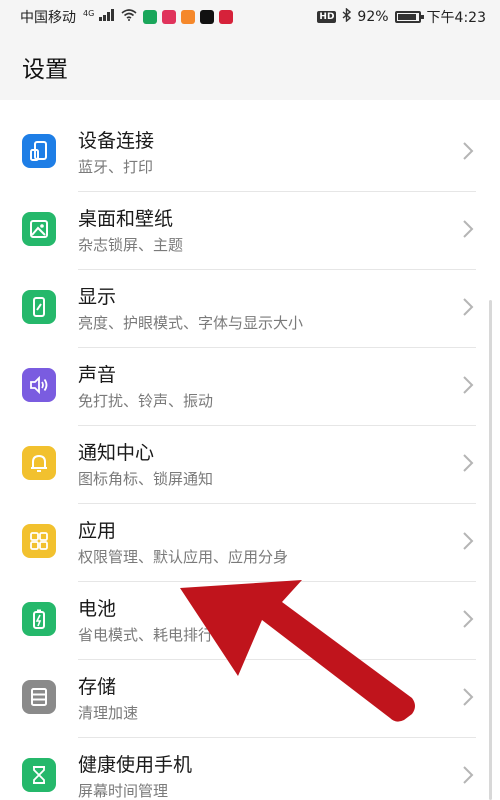  I want to click on settings-item-subtitle: 屏幕时间管理, so click(123, 791).